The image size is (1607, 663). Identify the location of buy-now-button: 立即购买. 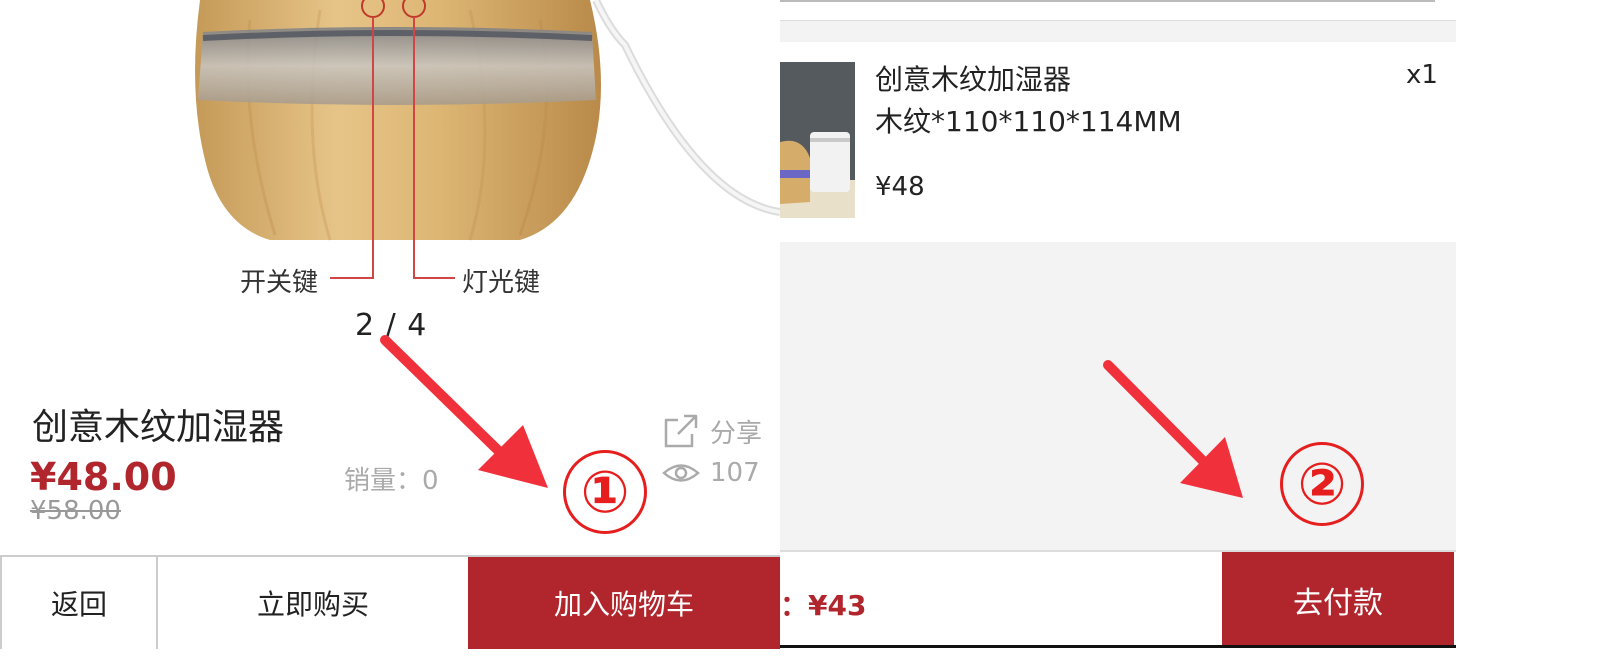
(313, 603).